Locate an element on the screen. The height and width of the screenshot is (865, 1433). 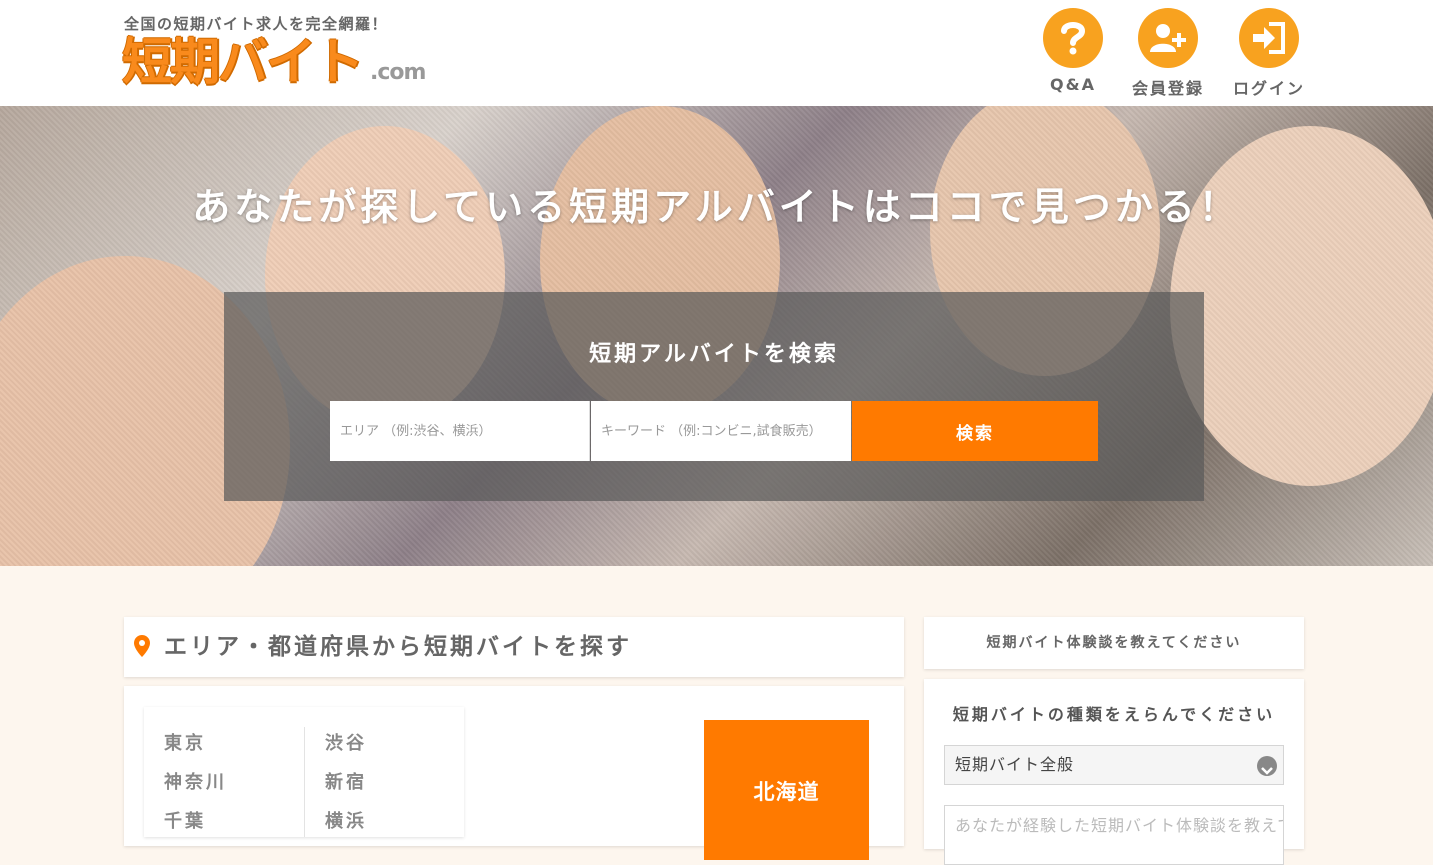
site-tagline: 全国の短期バイト求人を完全網羅！ is located at coordinates (256, 24).